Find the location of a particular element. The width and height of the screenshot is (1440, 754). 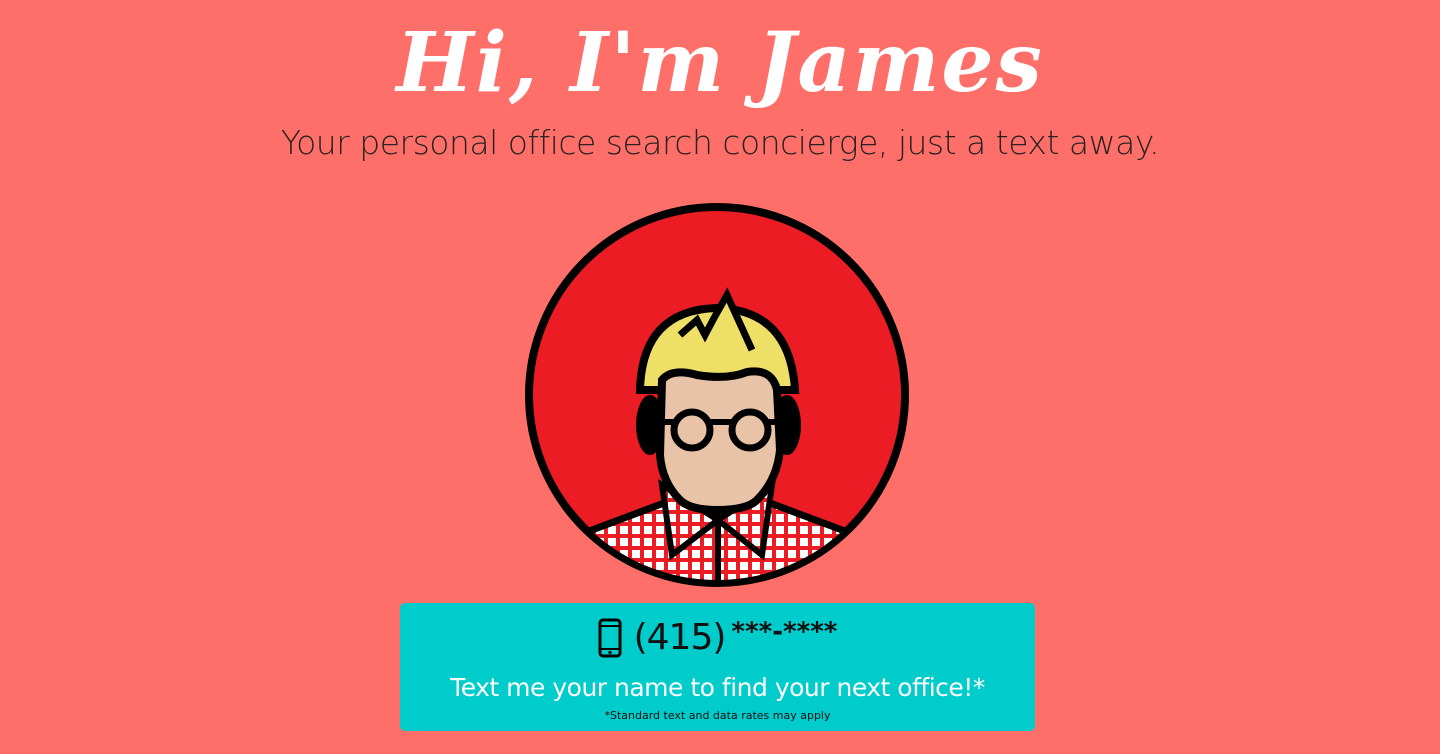

rates-disclaimer: *Standard text and data rates may apply is located at coordinates (717, 715).